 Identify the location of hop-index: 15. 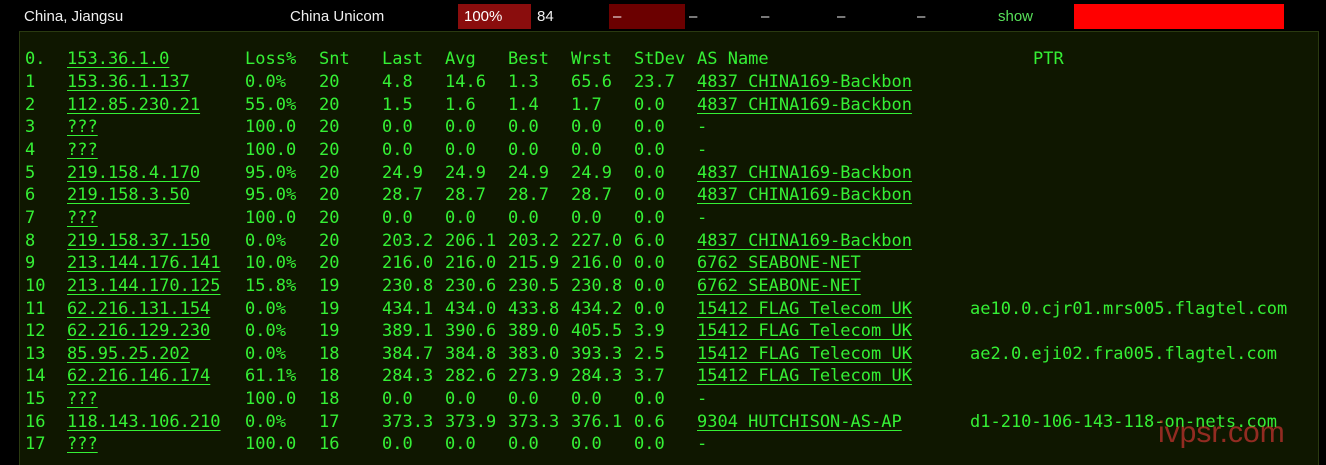
(35, 399).